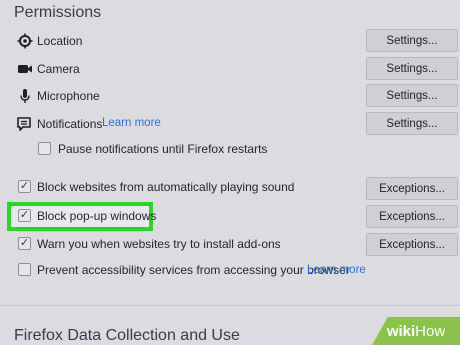 The width and height of the screenshot is (460, 345). I want to click on camera-label: Camera, so click(58, 69).